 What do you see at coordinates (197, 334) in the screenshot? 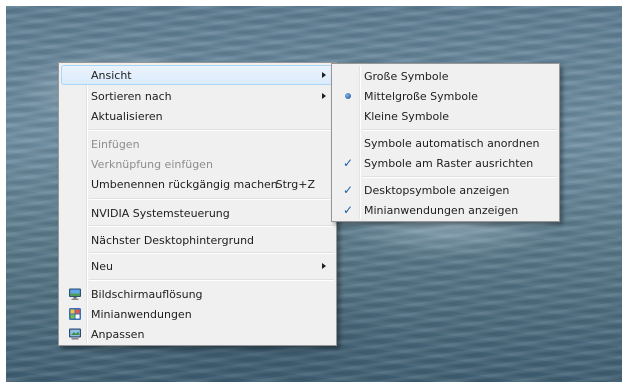
I see `menu-item-personalize: Anpassen` at bounding box center [197, 334].